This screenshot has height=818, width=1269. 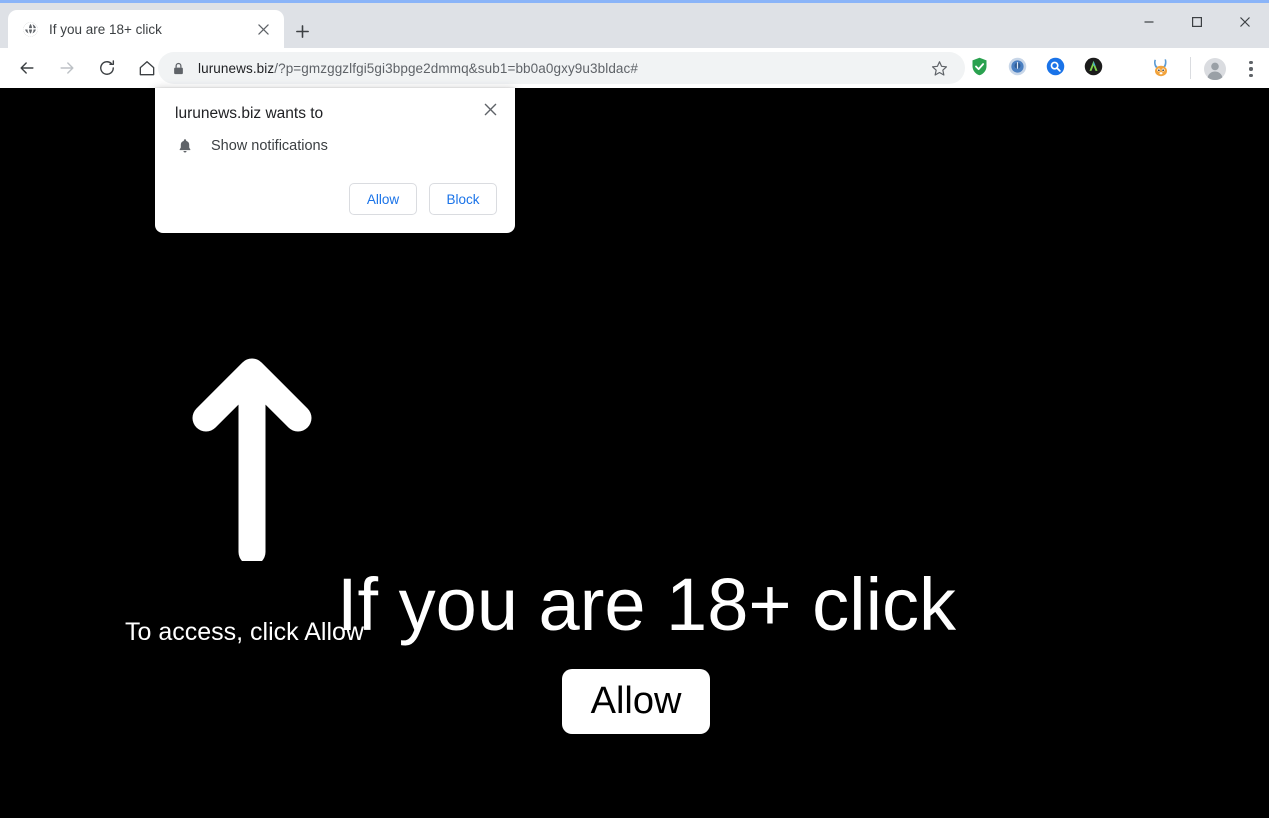 I want to click on arrow-up-icon, so click(x=252, y=461).